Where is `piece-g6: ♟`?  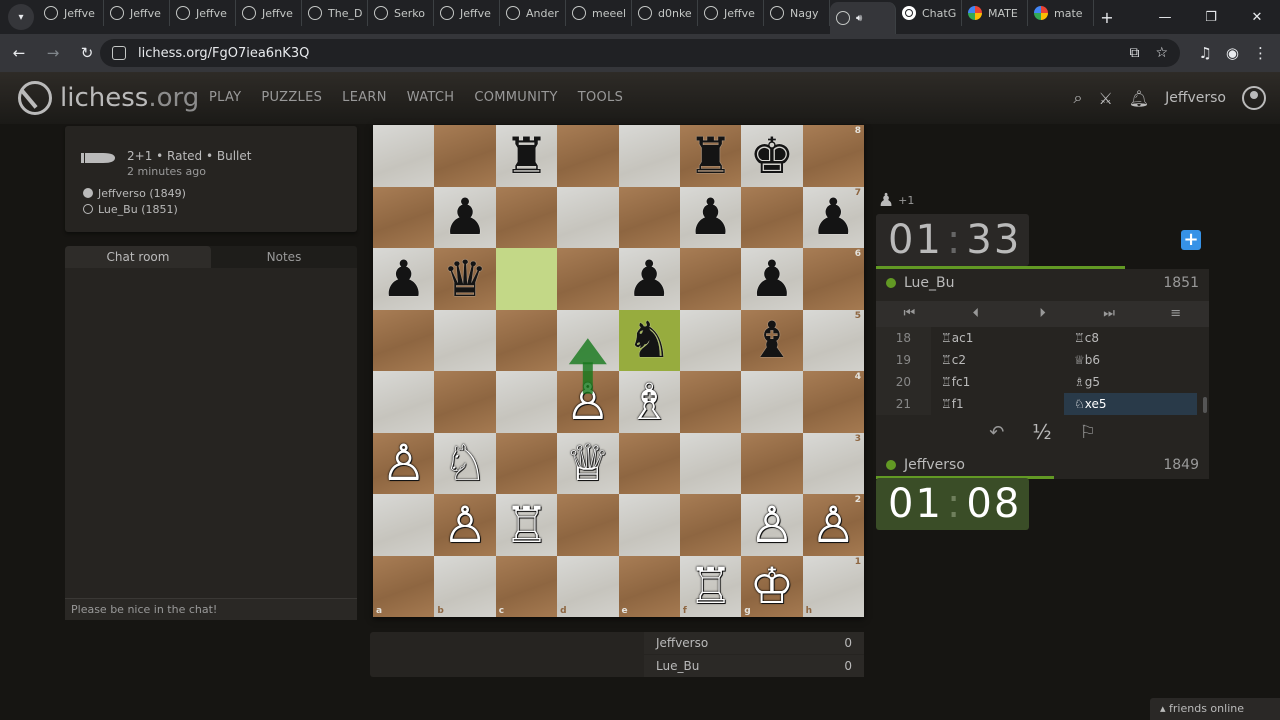 piece-g6: ♟ is located at coordinates (772, 279).